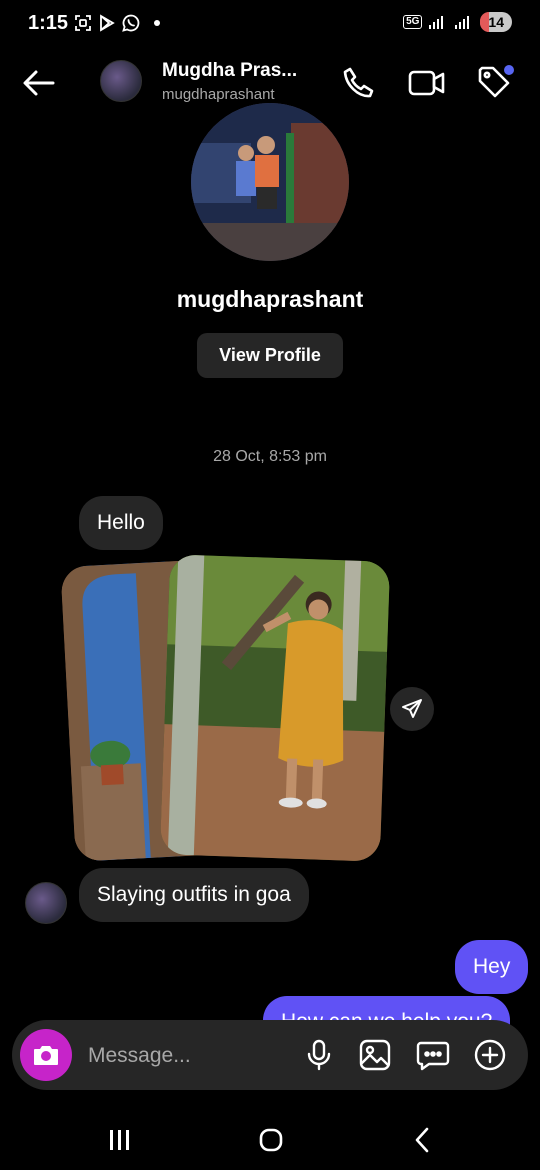 The image size is (540, 1170). I want to click on profile-picture, so click(270, 182).